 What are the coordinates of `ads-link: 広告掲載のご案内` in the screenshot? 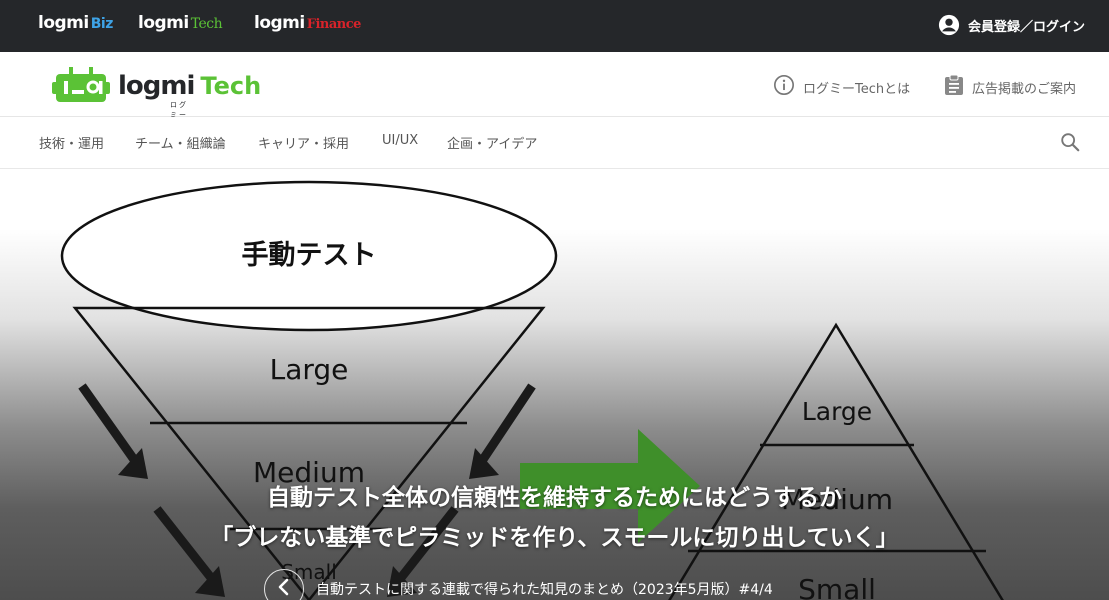 It's located at (1010, 87).